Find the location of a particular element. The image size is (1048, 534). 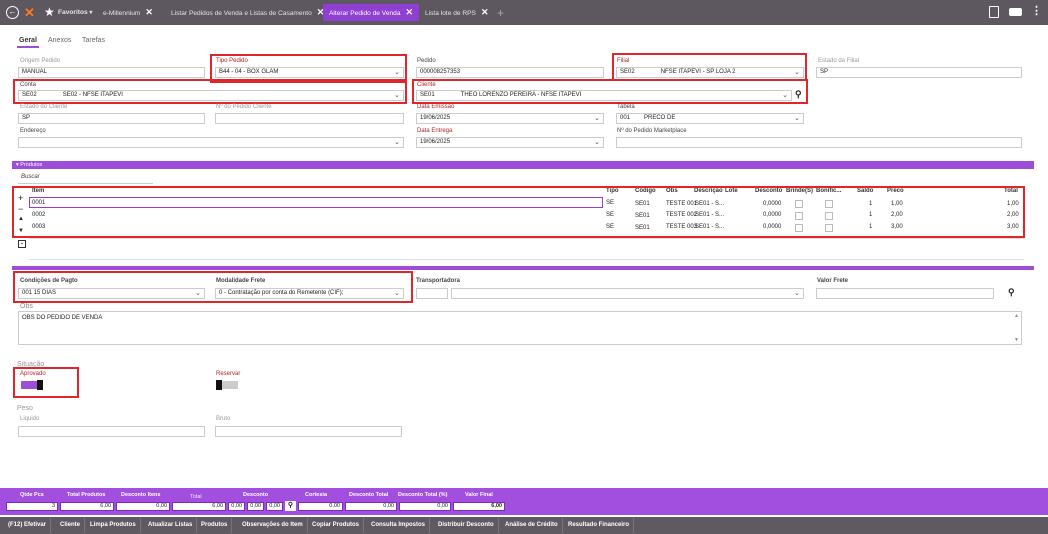

cortesia-label: Cortesia is located at coordinates (316, 495).